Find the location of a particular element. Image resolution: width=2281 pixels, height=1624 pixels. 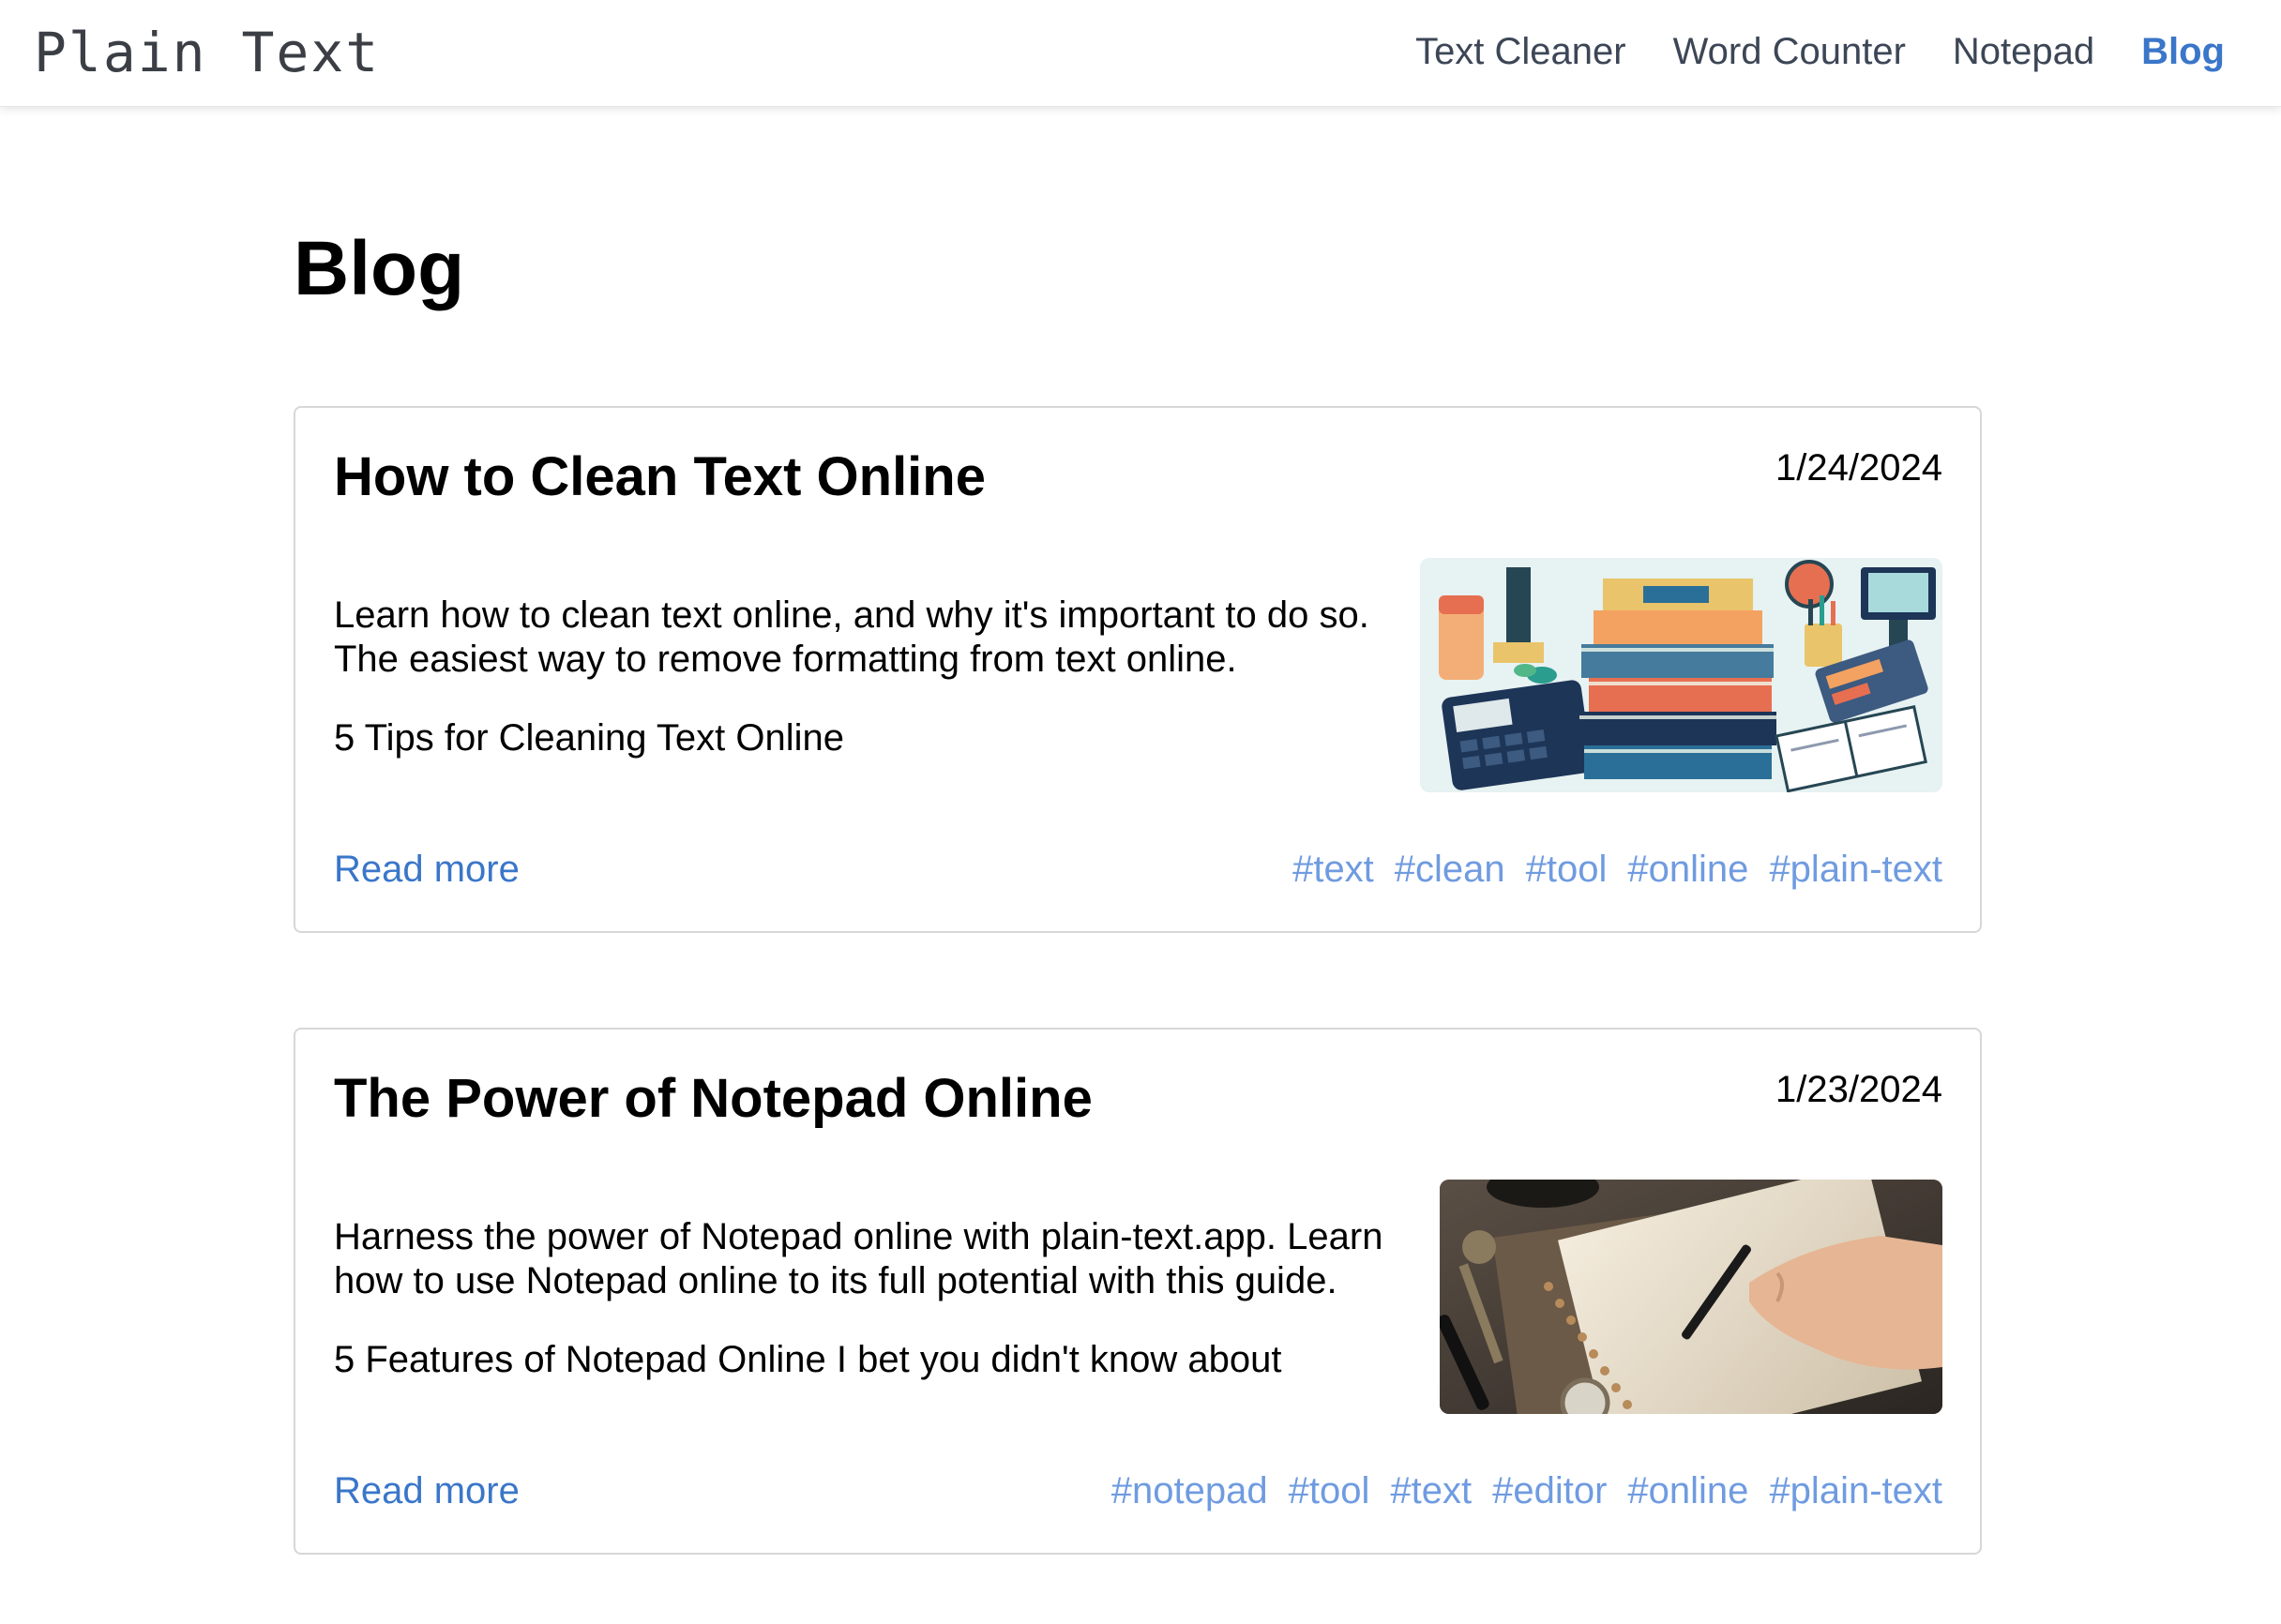

nav-text-cleaner: Text Cleaner is located at coordinates (1520, 52).